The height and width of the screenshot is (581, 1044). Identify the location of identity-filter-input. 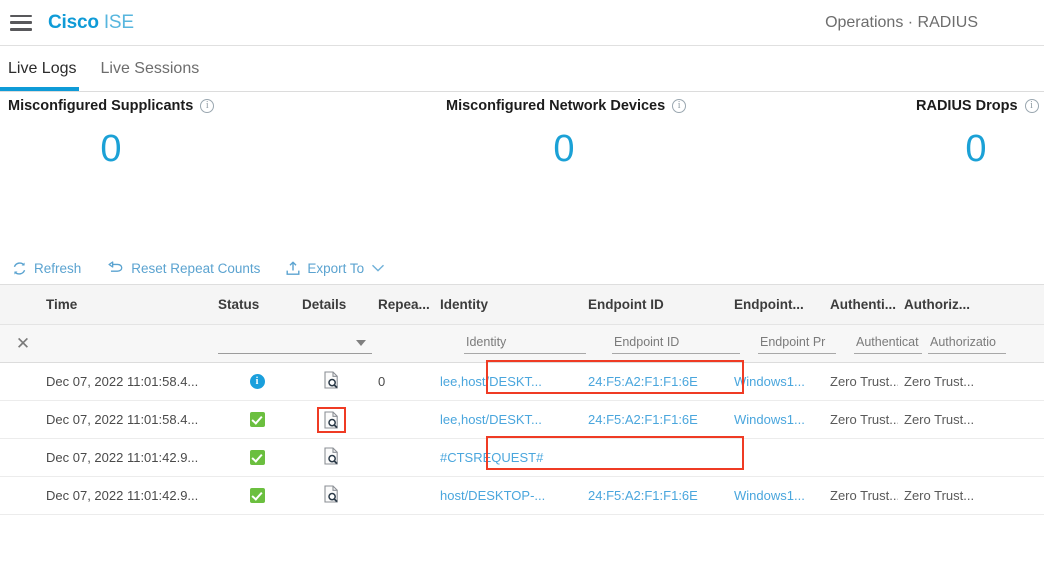
(525, 343).